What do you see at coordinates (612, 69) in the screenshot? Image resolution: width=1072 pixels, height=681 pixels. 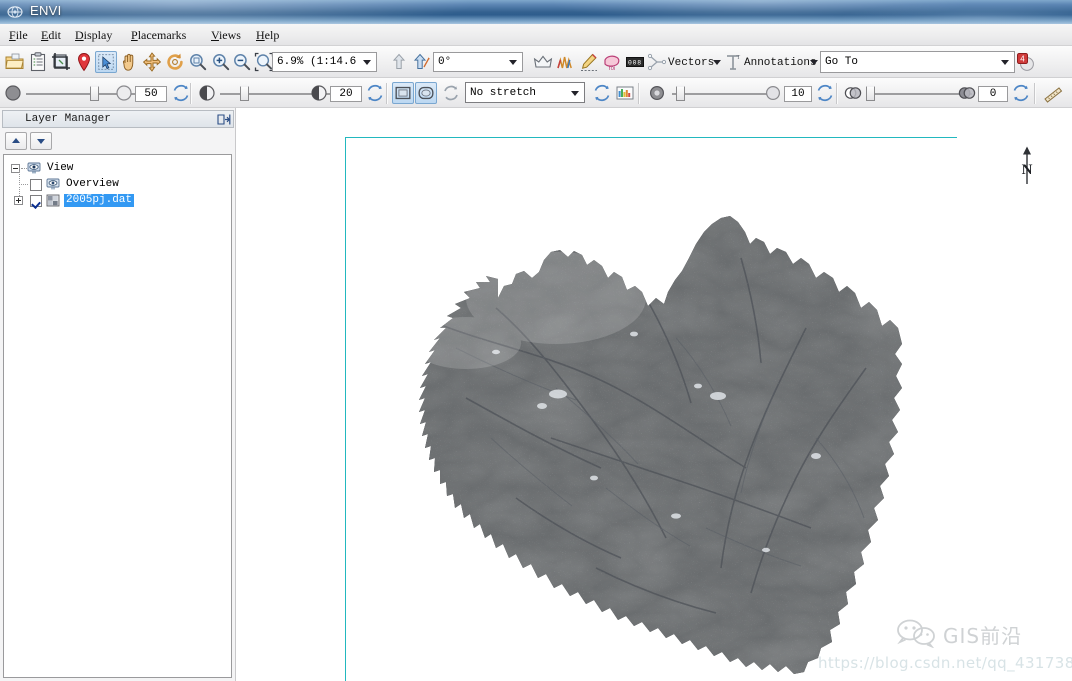 I see `svg-text: roi` at bounding box center [612, 69].